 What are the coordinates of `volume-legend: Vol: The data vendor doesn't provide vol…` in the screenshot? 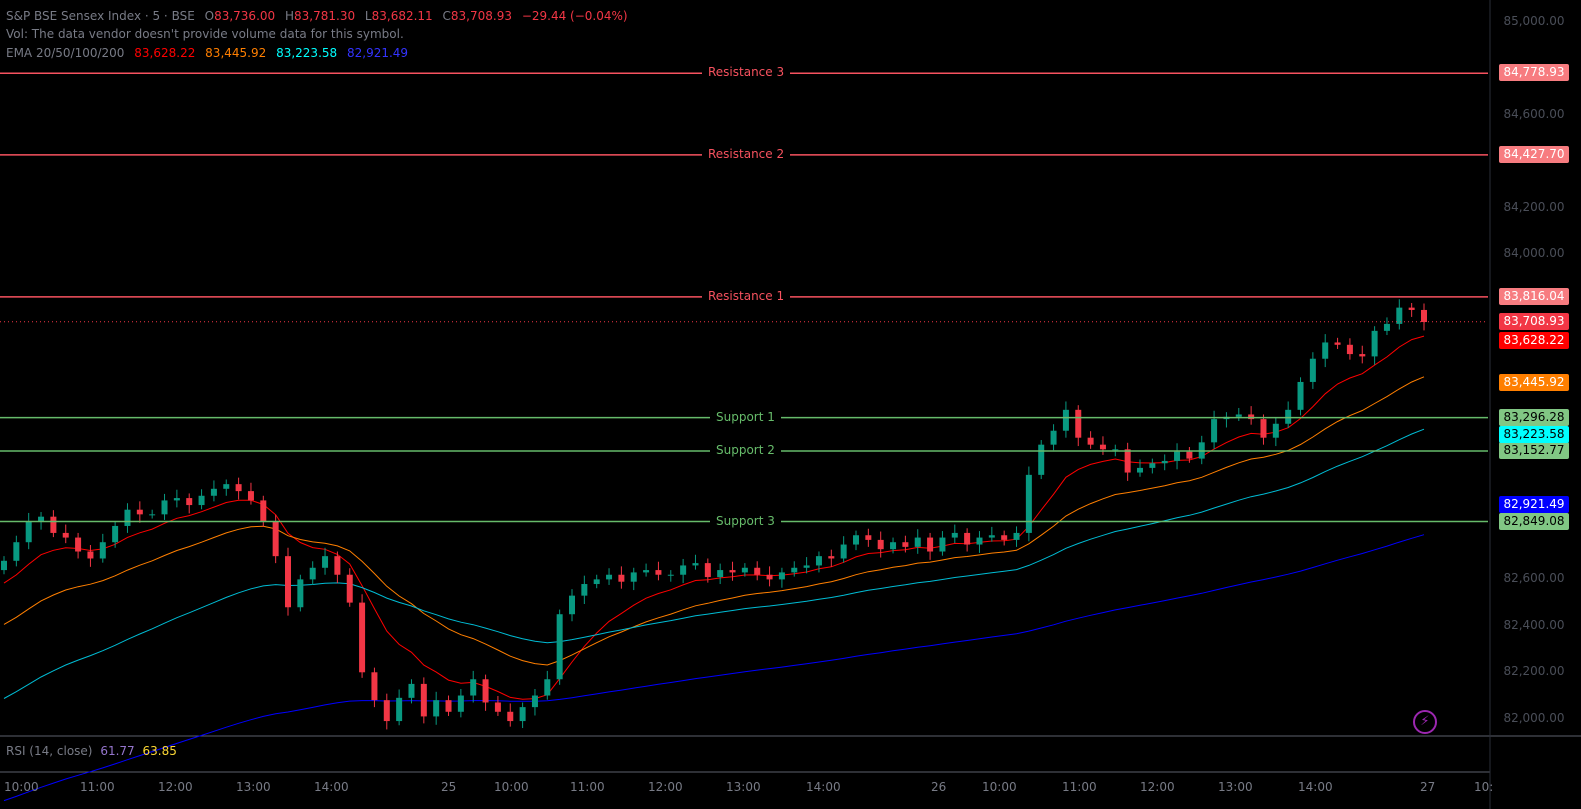 It's located at (205, 34).